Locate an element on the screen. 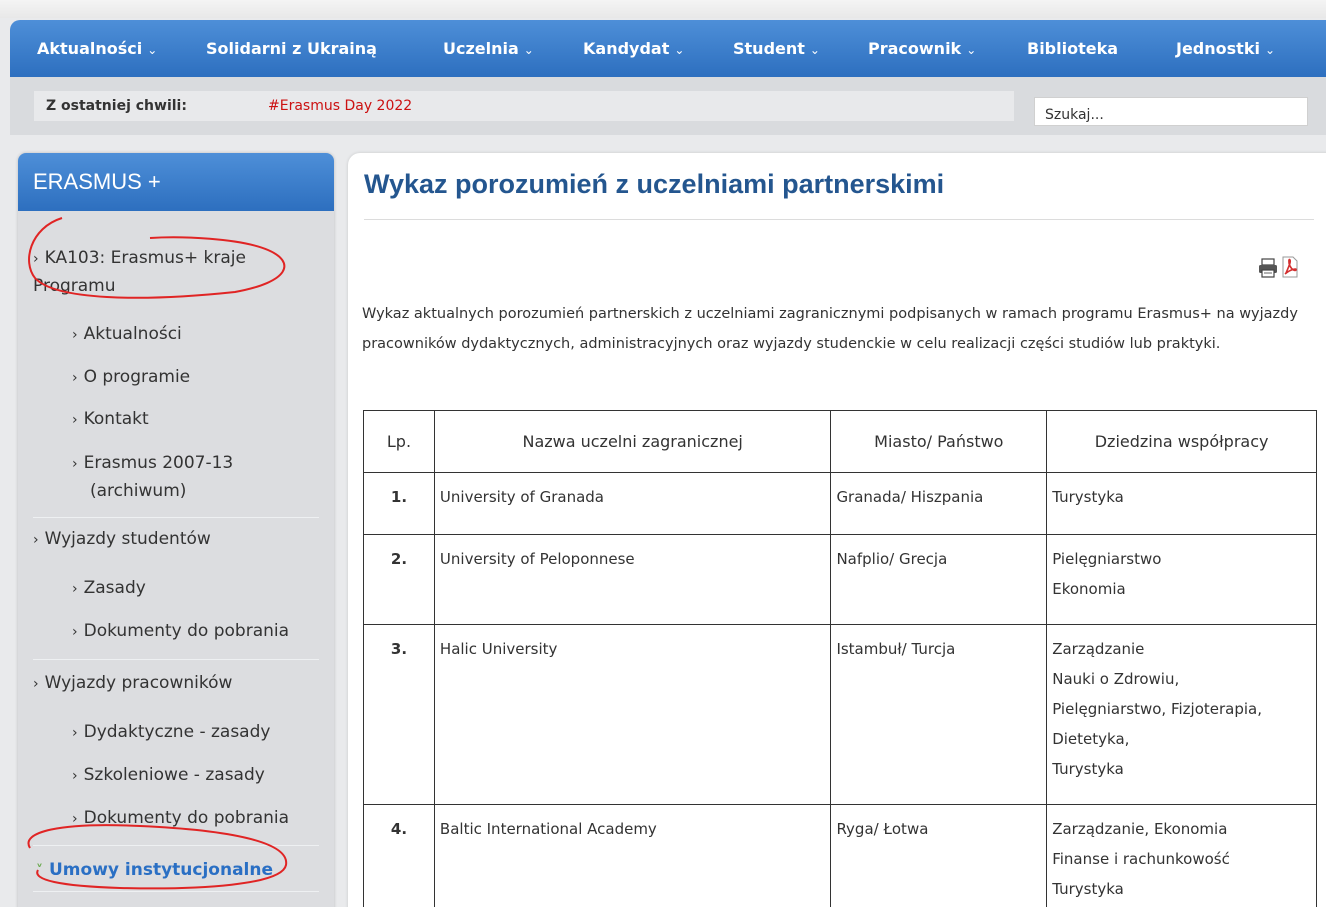 The image size is (1326, 907). nav-item-pracownik: Pracownik ⌄ is located at coordinates (922, 48).